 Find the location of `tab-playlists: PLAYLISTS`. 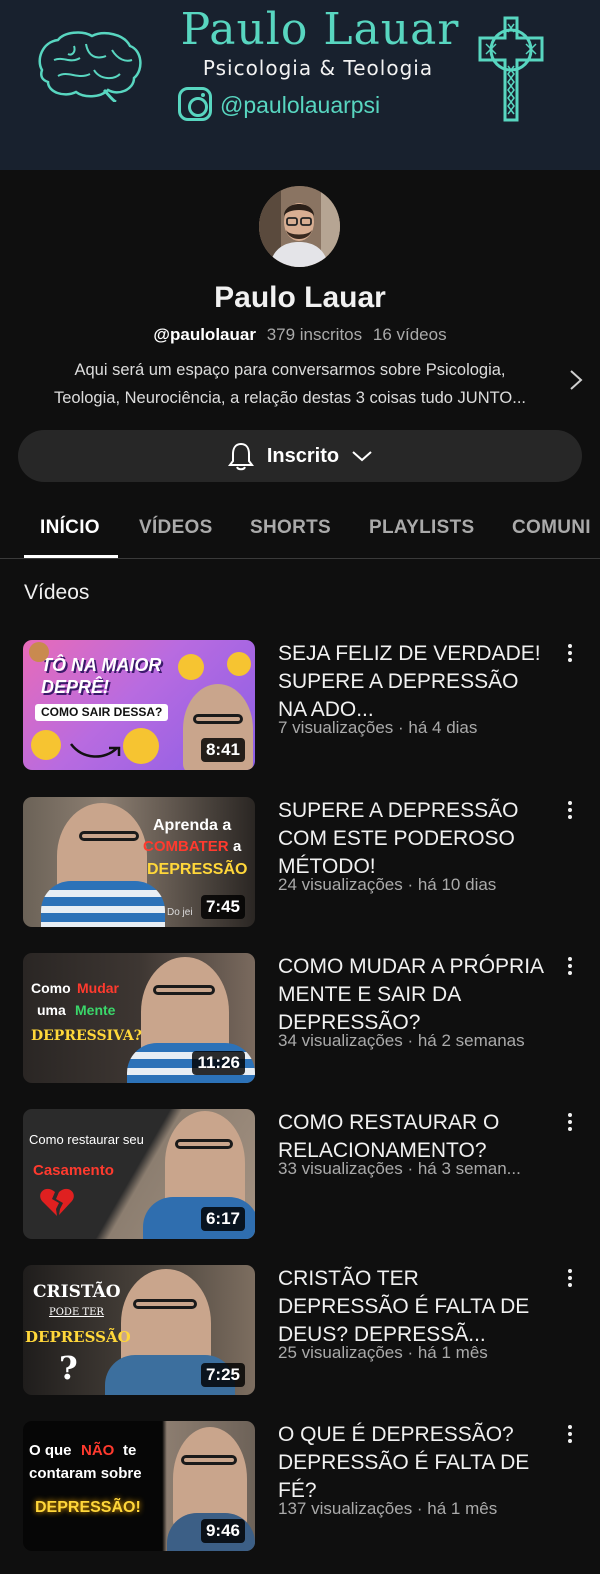

tab-playlists: PLAYLISTS is located at coordinates (421, 528).